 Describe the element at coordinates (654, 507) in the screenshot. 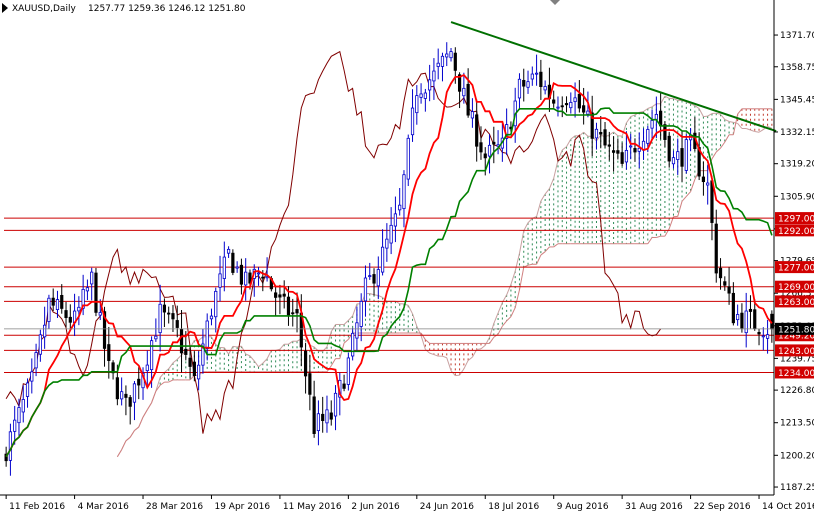

I see `x-tick-label: 31 Aug 2016` at that location.